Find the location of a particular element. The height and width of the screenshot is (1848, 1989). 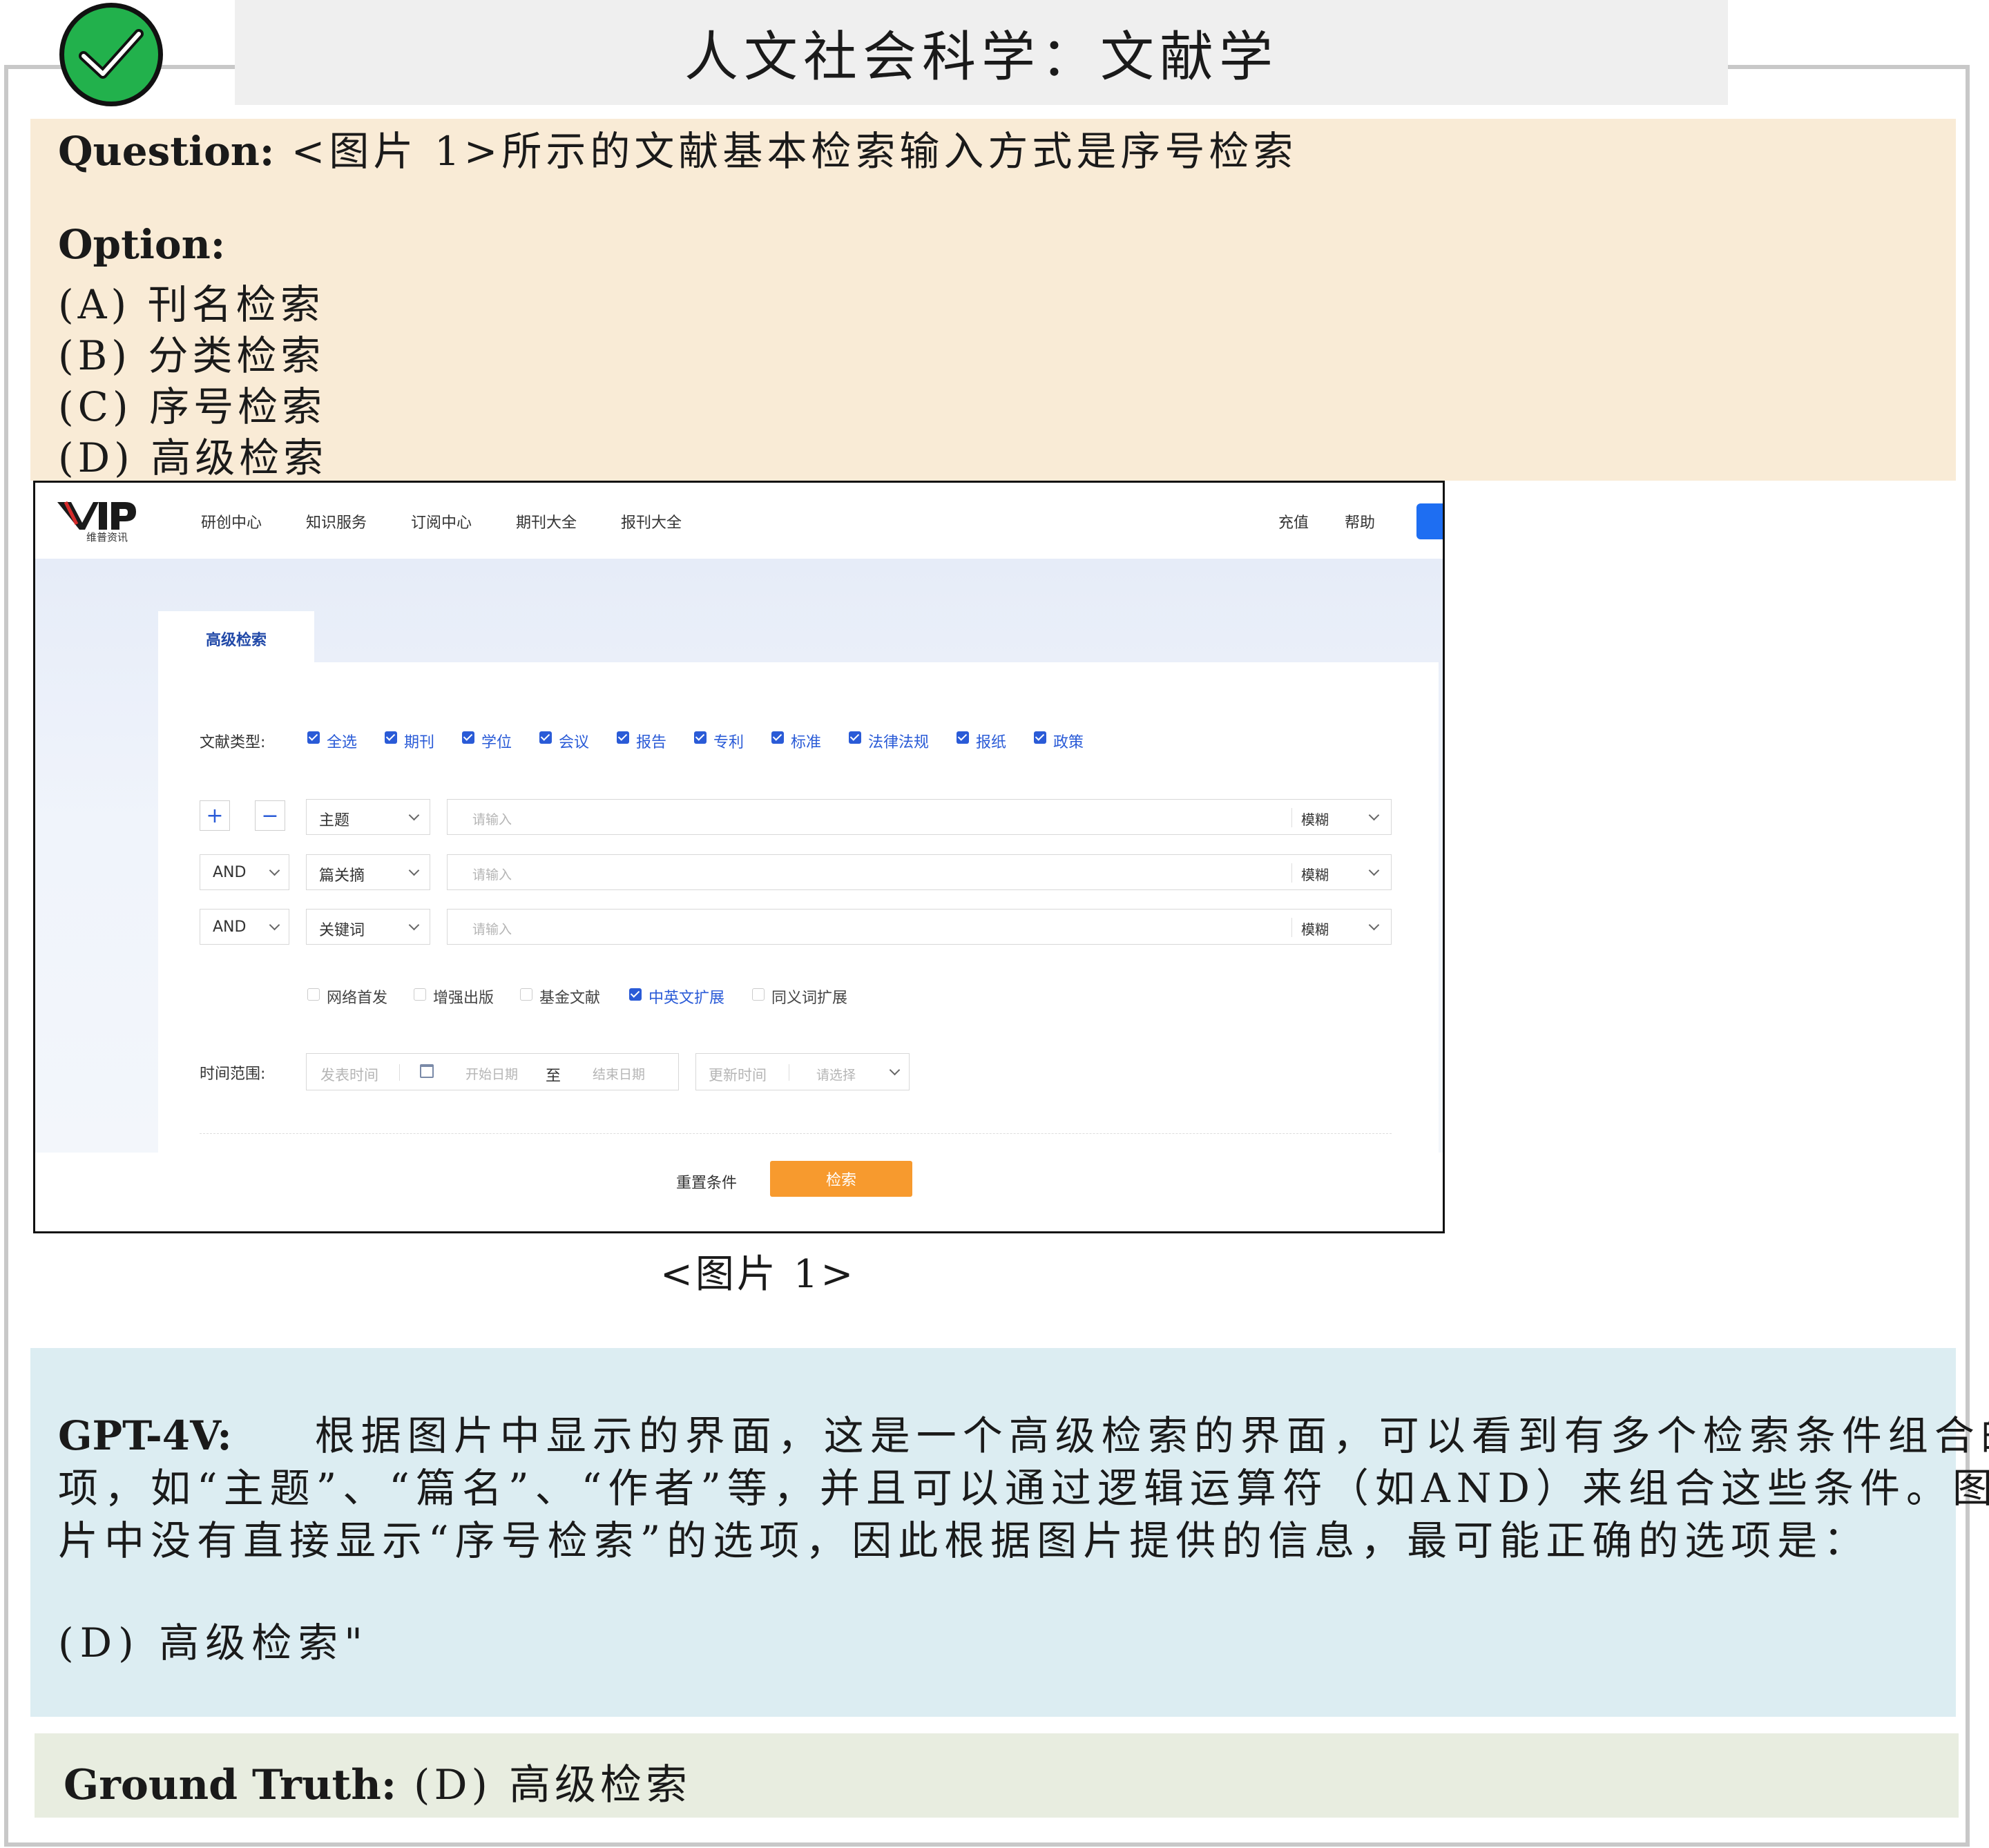

date-range-input: 发表时间 开始日期 至 结束日期 is located at coordinates (492, 1071).